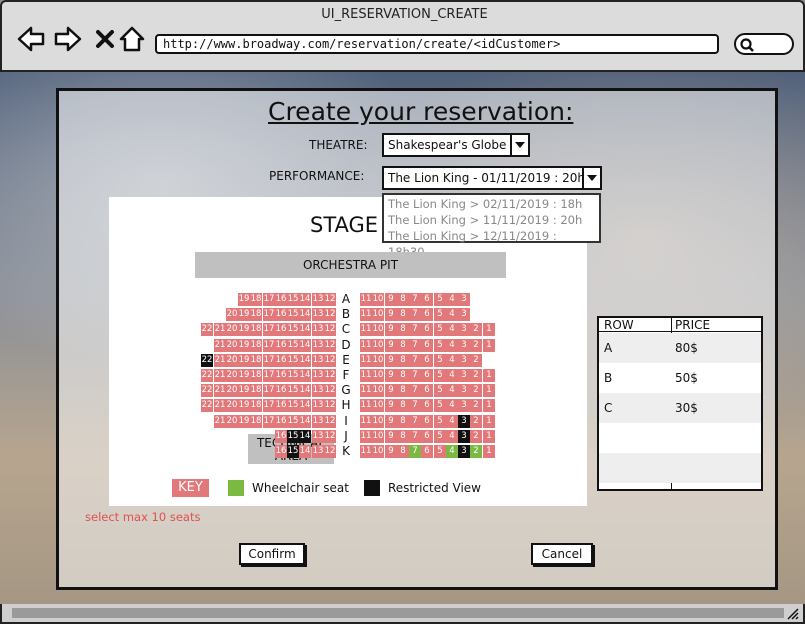 The height and width of the screenshot is (624, 805). What do you see at coordinates (366, 345) in the screenshot?
I see `seat-d11: 11` at bounding box center [366, 345].